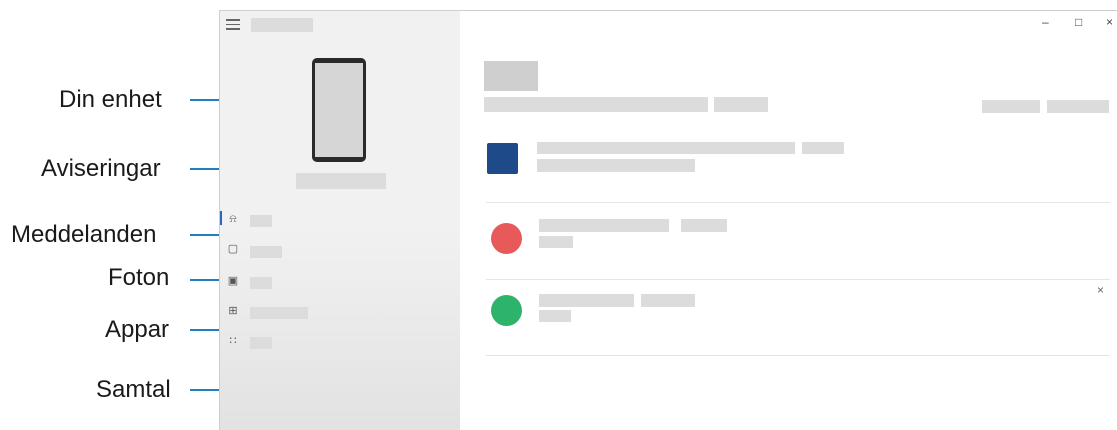  Describe the element at coordinates (233, 341) in the screenshot. I see `dialpad-icon: ∷` at that location.